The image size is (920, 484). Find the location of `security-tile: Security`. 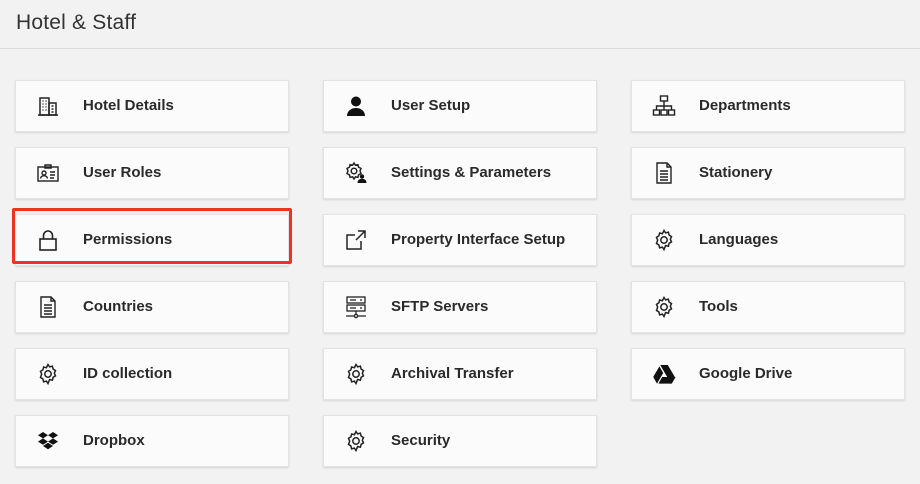

security-tile: Security is located at coordinates (460, 441).